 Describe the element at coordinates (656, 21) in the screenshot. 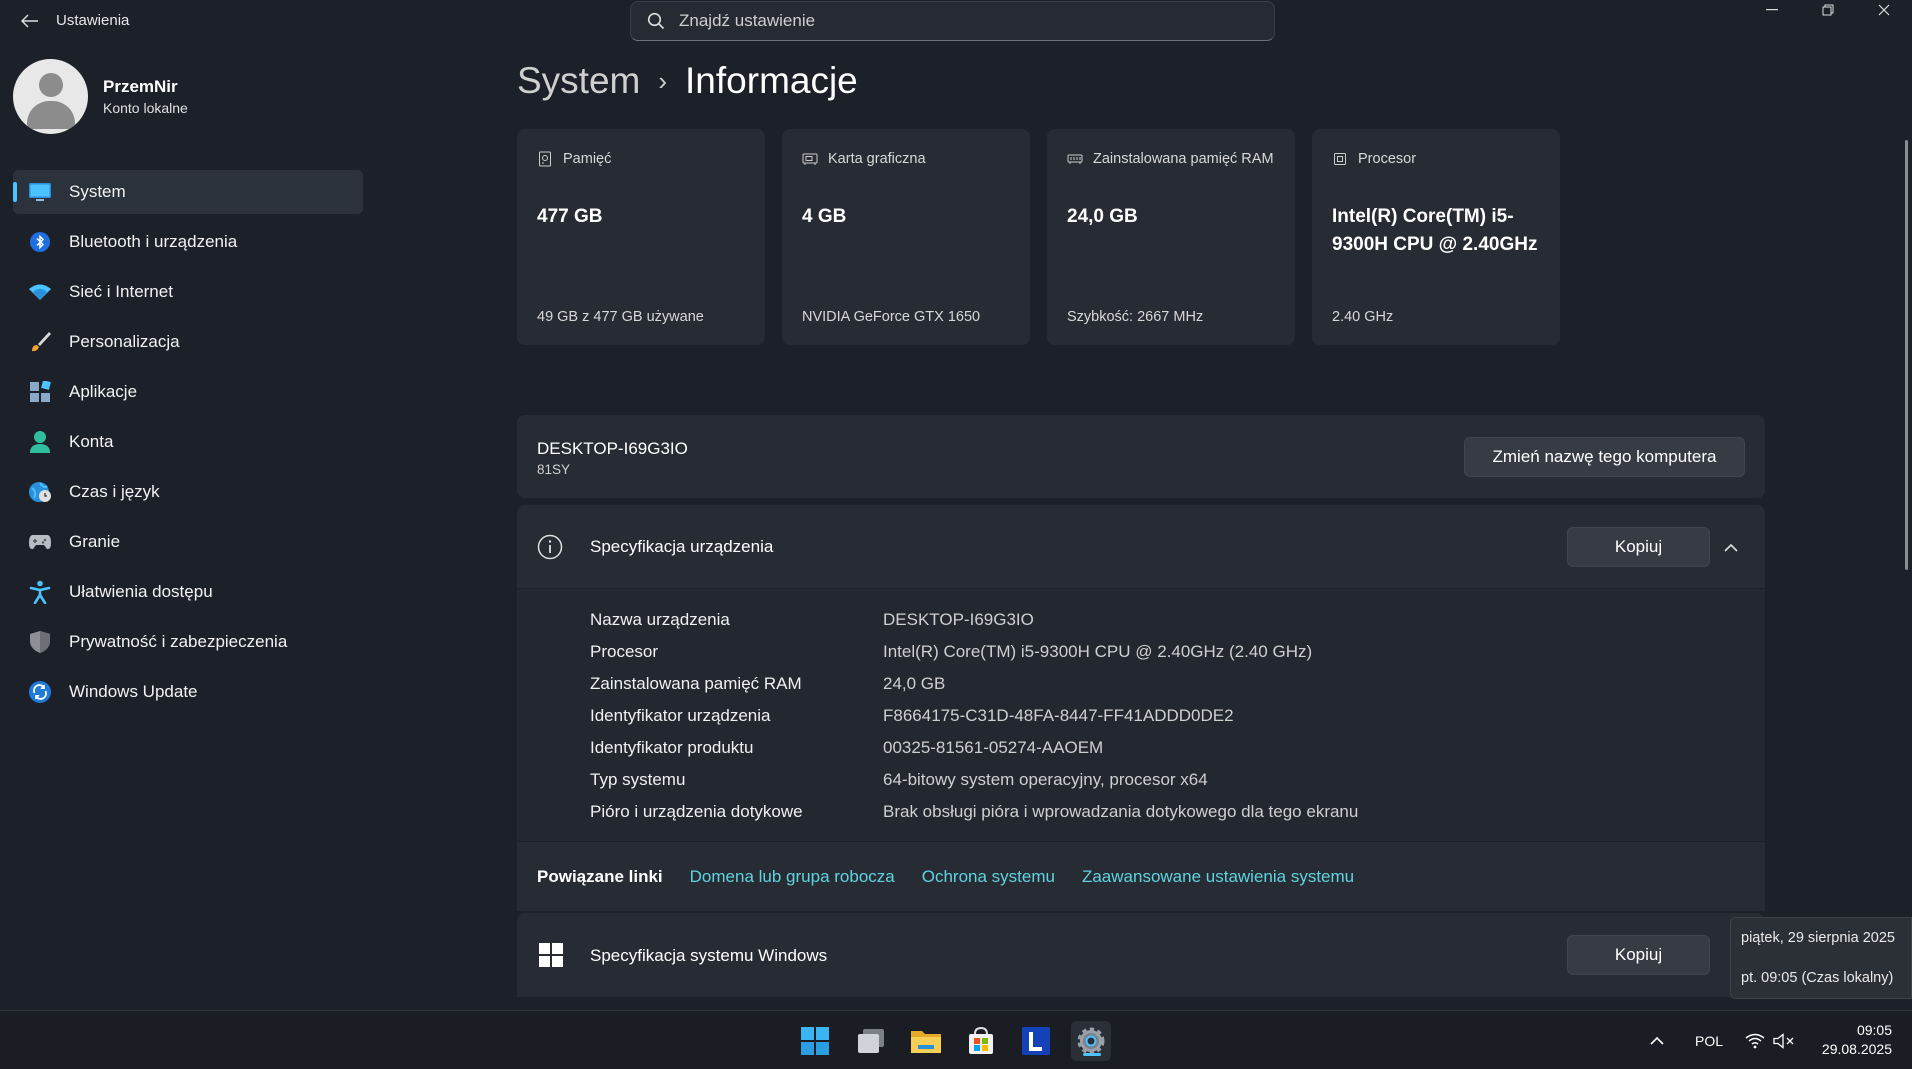

I see `search-icon` at that location.